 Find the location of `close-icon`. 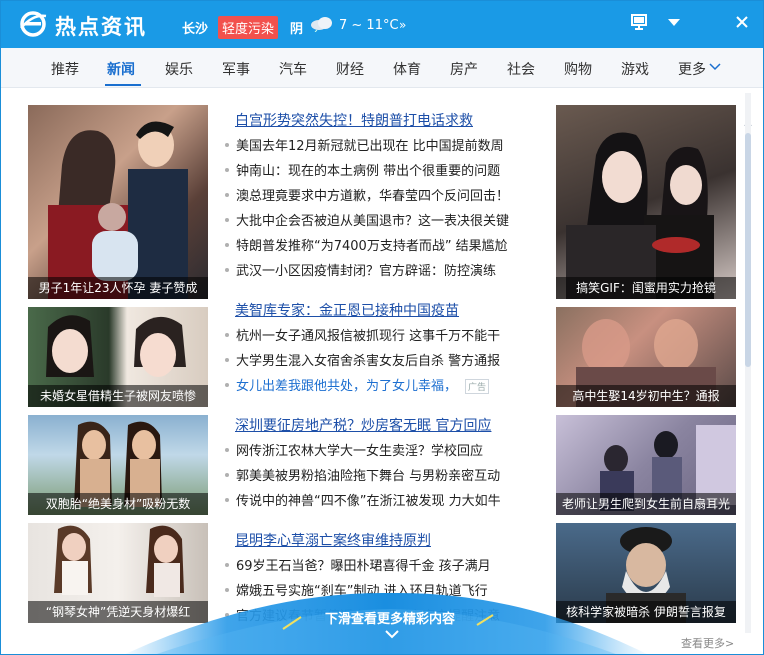

close-icon is located at coordinates (742, 22).